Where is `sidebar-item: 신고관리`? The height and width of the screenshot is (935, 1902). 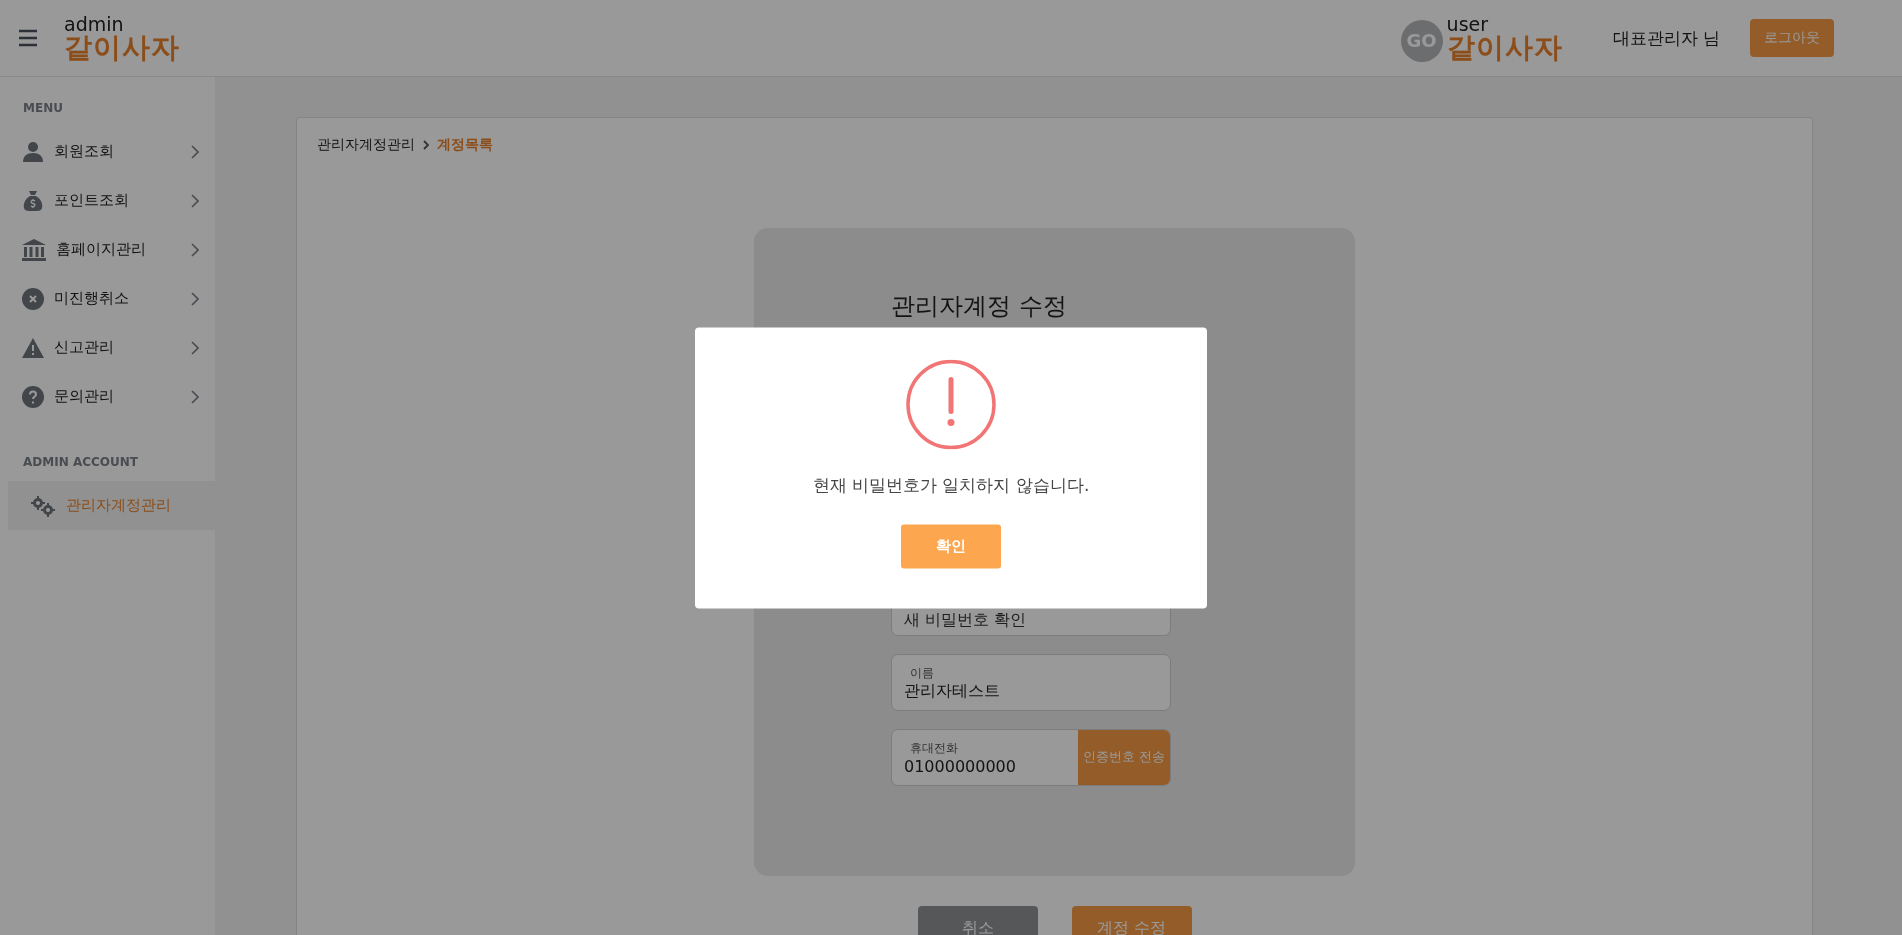 sidebar-item: 신고관리 is located at coordinates (107, 347).